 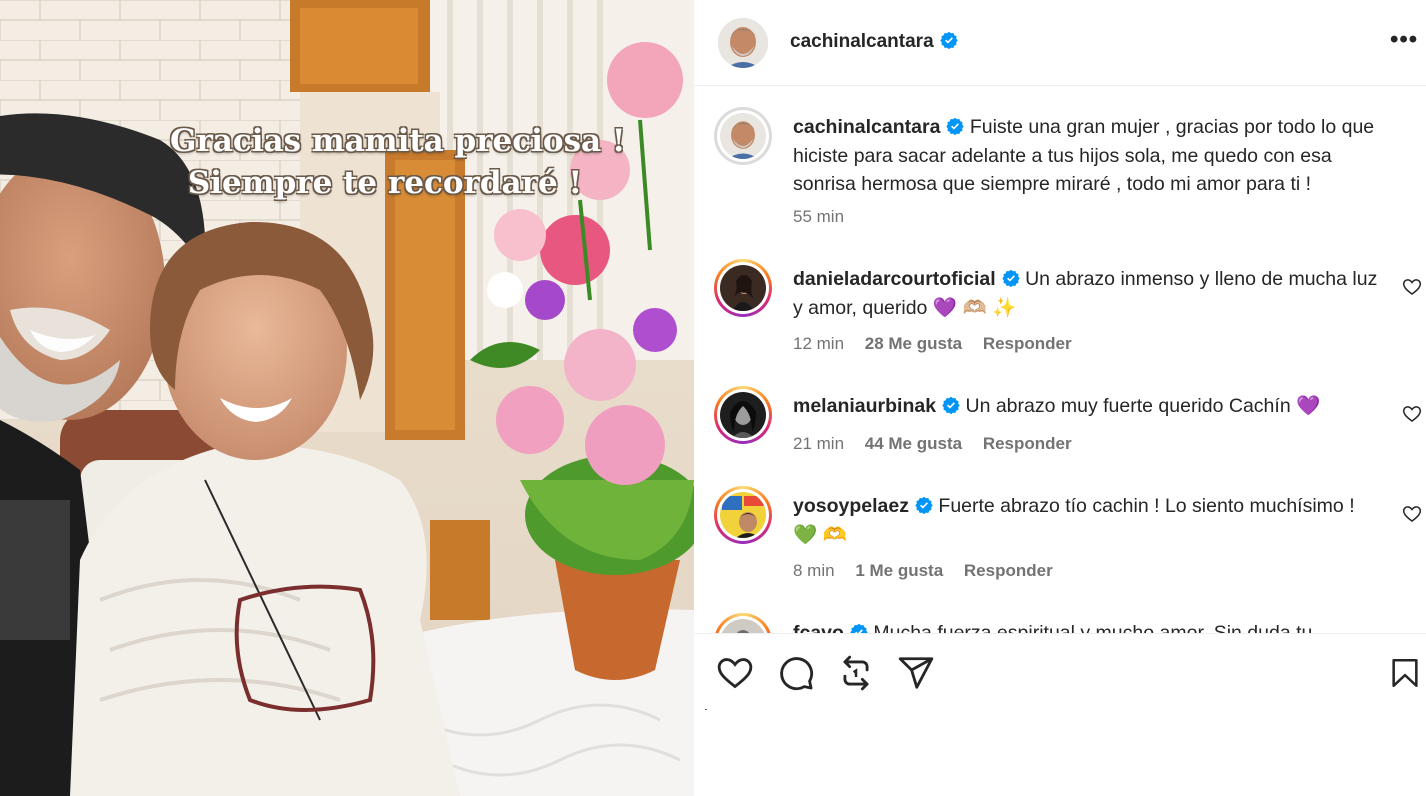 I want to click on post-action-bar, so click(x=1060, y=714).